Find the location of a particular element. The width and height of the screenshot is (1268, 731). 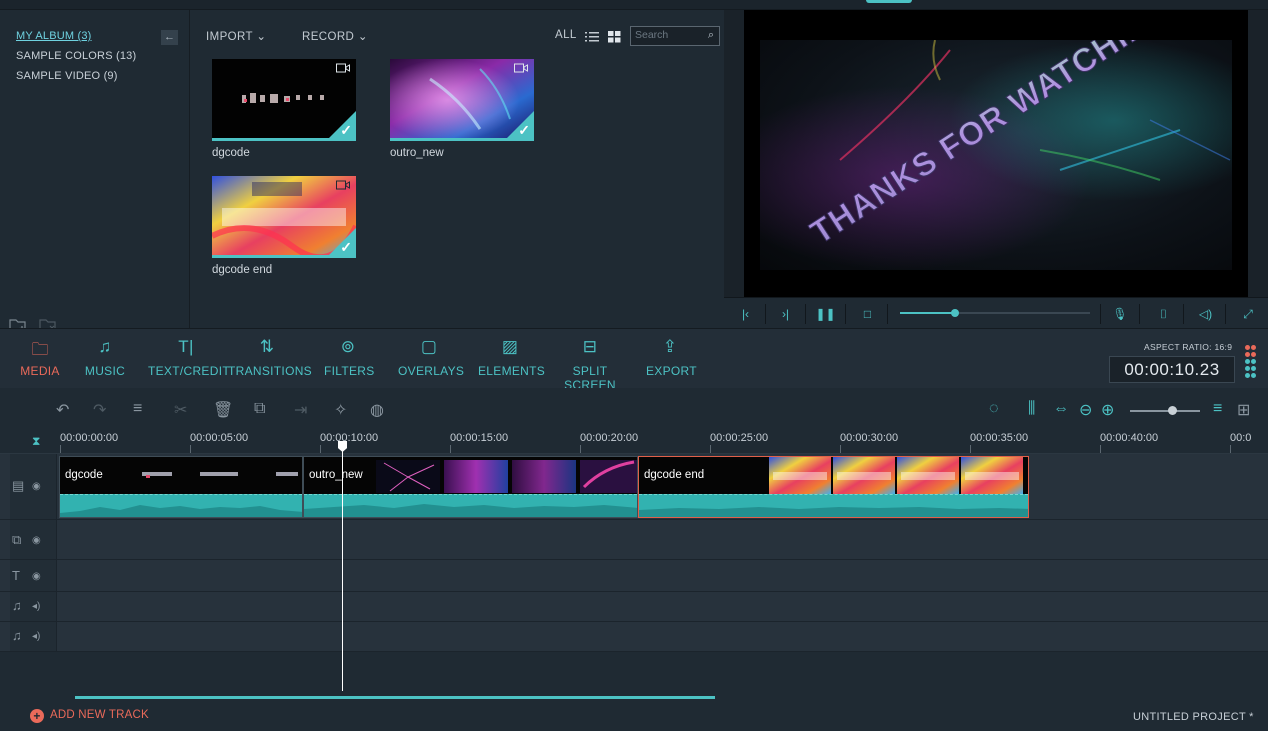

album-sample-video: SAMPLE VIDEO (9) is located at coordinates (67, 76).